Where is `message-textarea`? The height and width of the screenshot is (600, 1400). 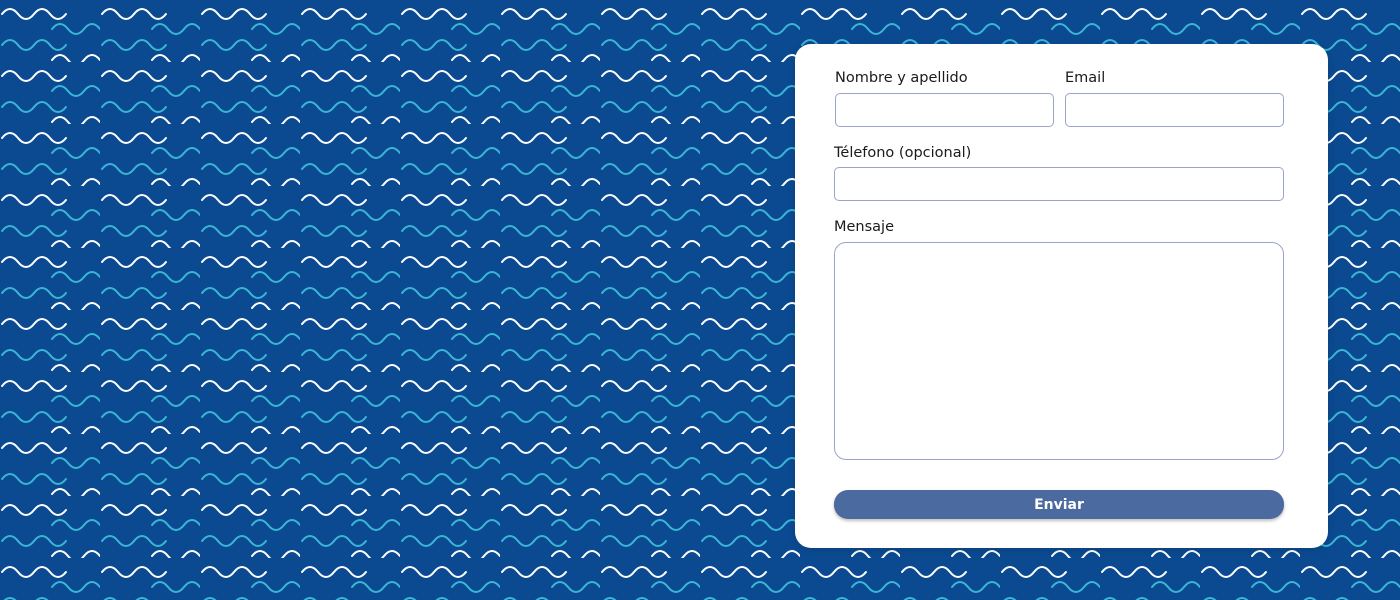
message-textarea is located at coordinates (1059, 351).